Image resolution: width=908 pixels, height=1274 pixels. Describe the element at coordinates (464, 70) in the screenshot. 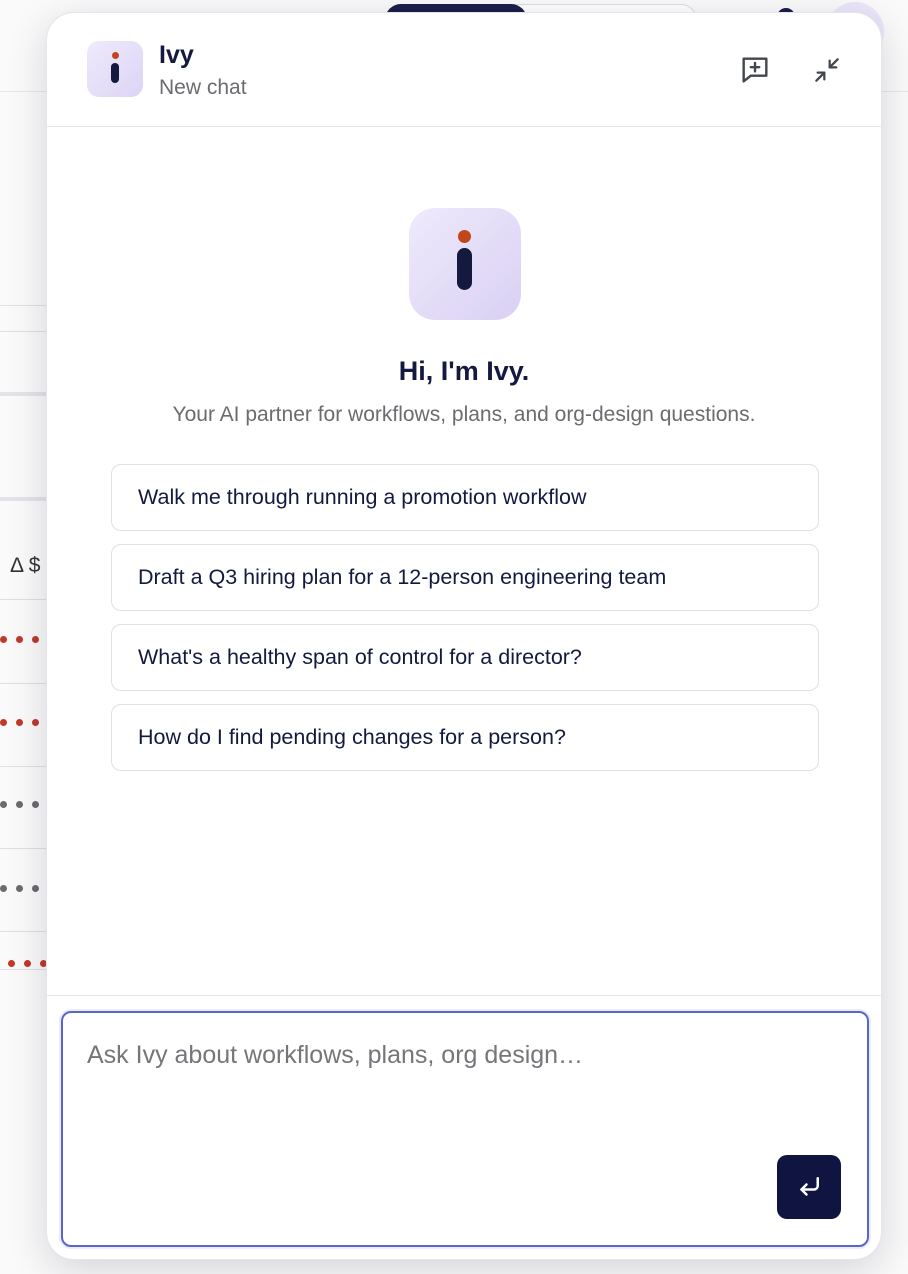

I see `chat-header: Ivy New chat` at that location.